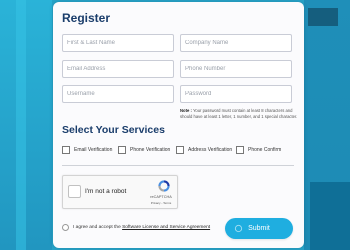 The width and height of the screenshot is (350, 250). What do you see at coordinates (118, 43) in the screenshot?
I see `full-name-input` at bounding box center [118, 43].